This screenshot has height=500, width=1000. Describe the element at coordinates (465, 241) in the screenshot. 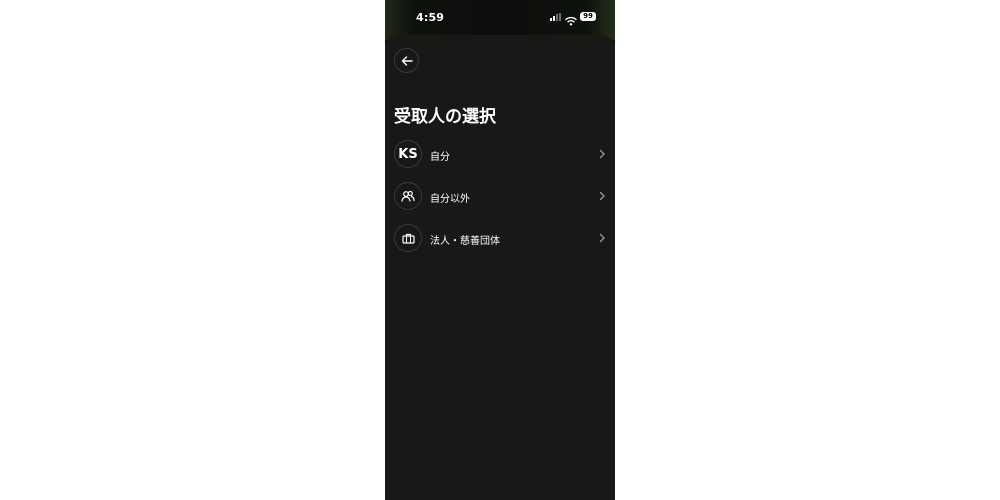

I see `option-label: 法人・慈善団体` at that location.